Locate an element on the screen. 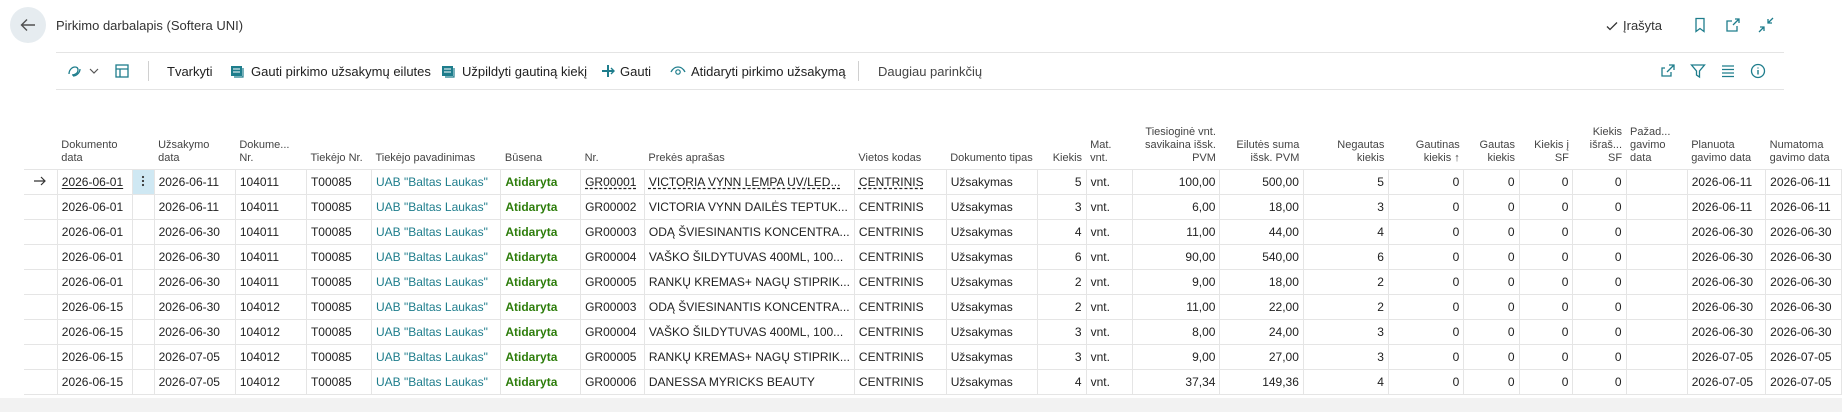  open-purchase-order-action: Atidaryti pirkimo užsakymą is located at coordinates (758, 71).